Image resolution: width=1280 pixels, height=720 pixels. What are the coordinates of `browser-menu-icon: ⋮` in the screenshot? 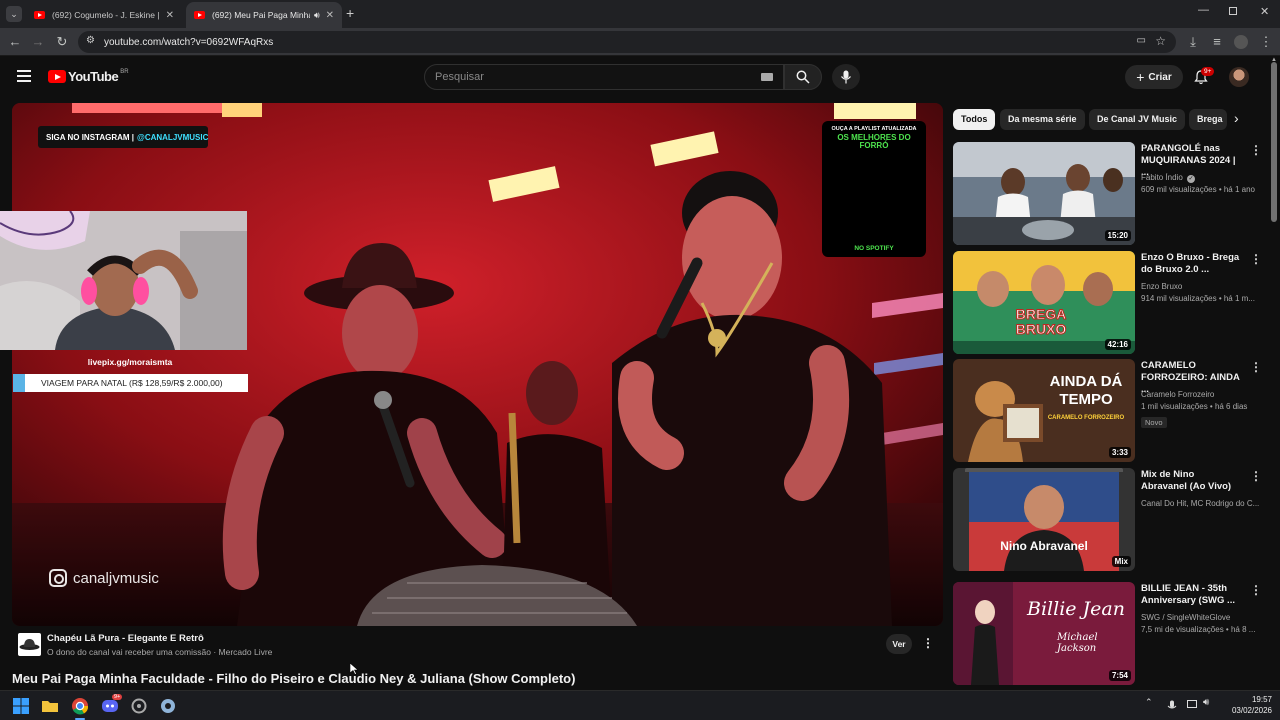 It's located at (1266, 42).